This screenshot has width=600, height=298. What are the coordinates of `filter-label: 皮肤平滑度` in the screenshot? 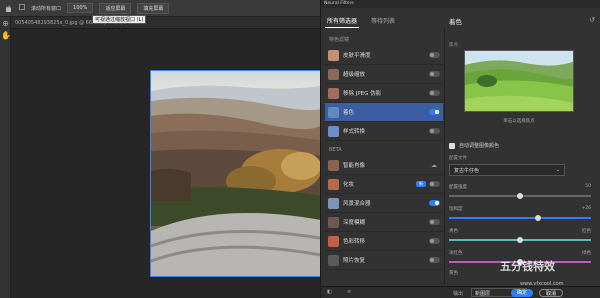 It's located at (357, 56).